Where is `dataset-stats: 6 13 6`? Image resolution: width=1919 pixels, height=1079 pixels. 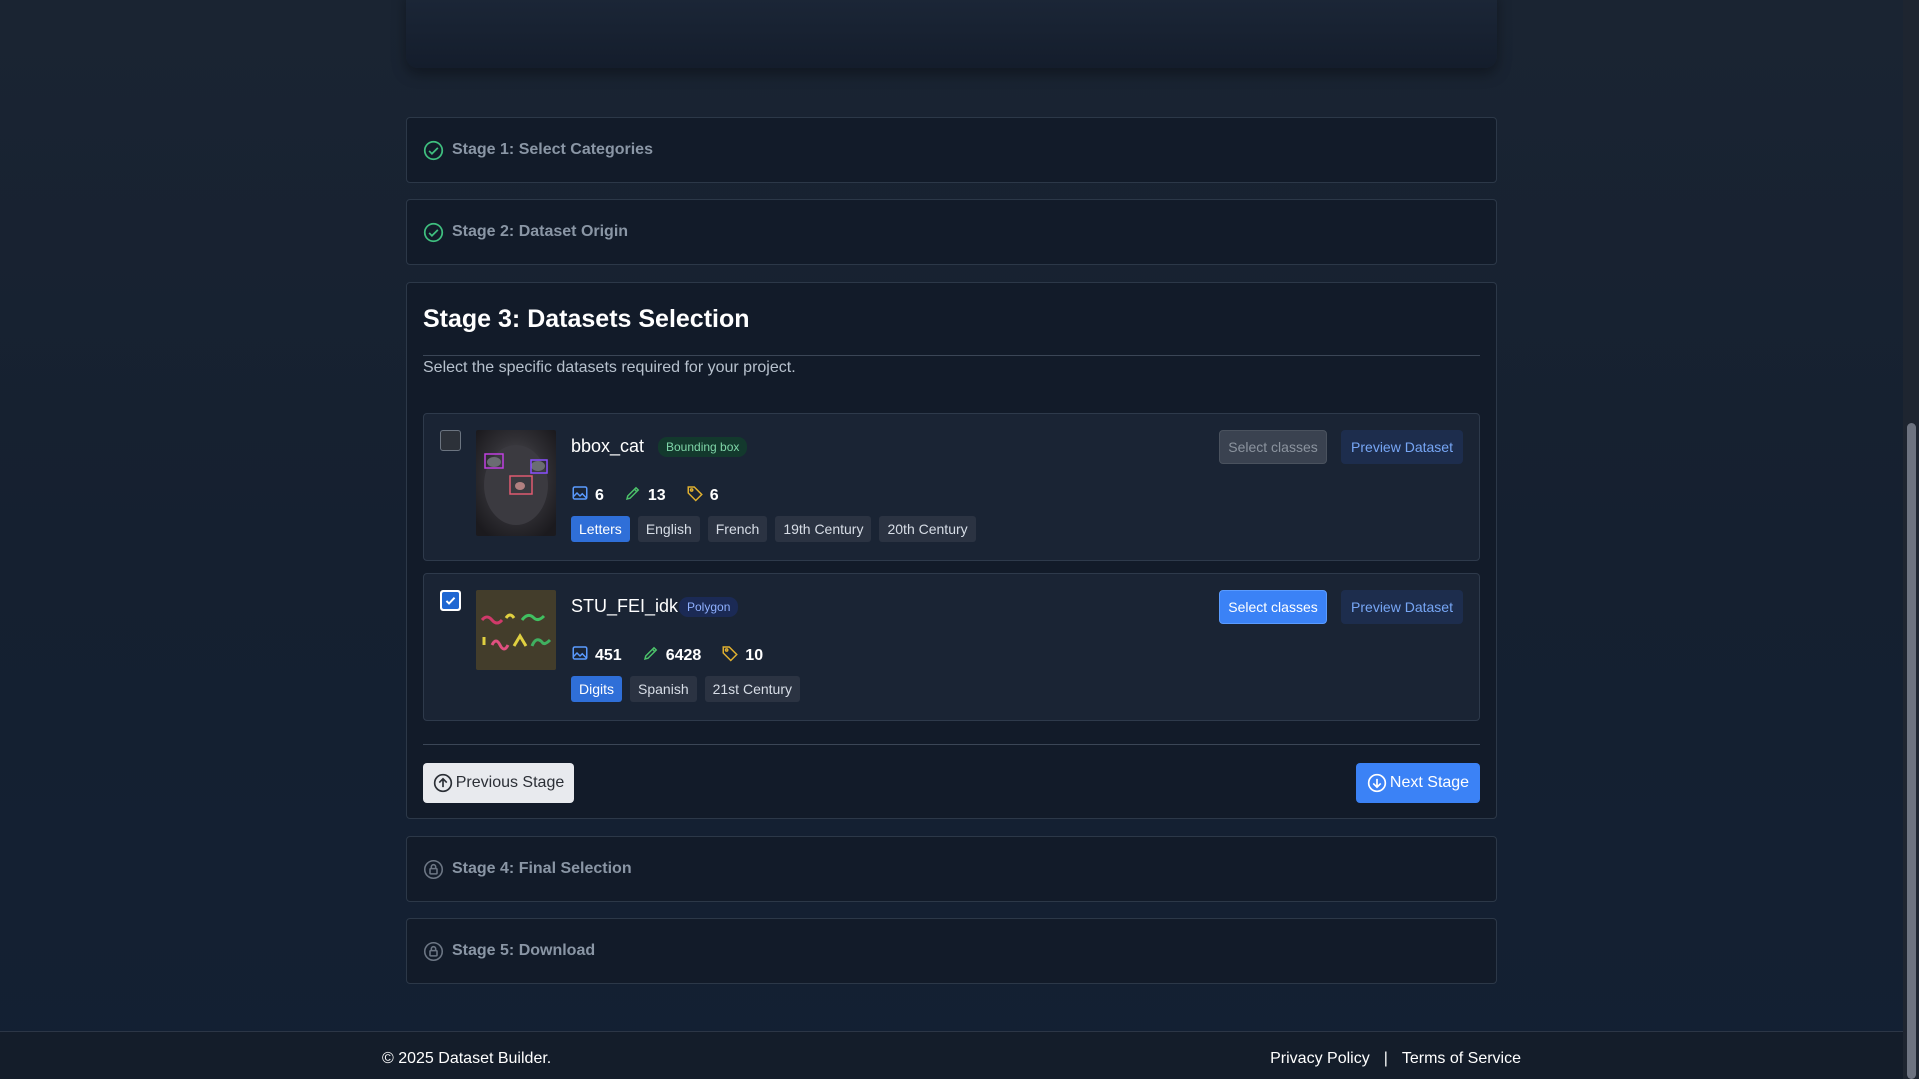
dataset-stats: 6 13 6 is located at coordinates (655, 495).